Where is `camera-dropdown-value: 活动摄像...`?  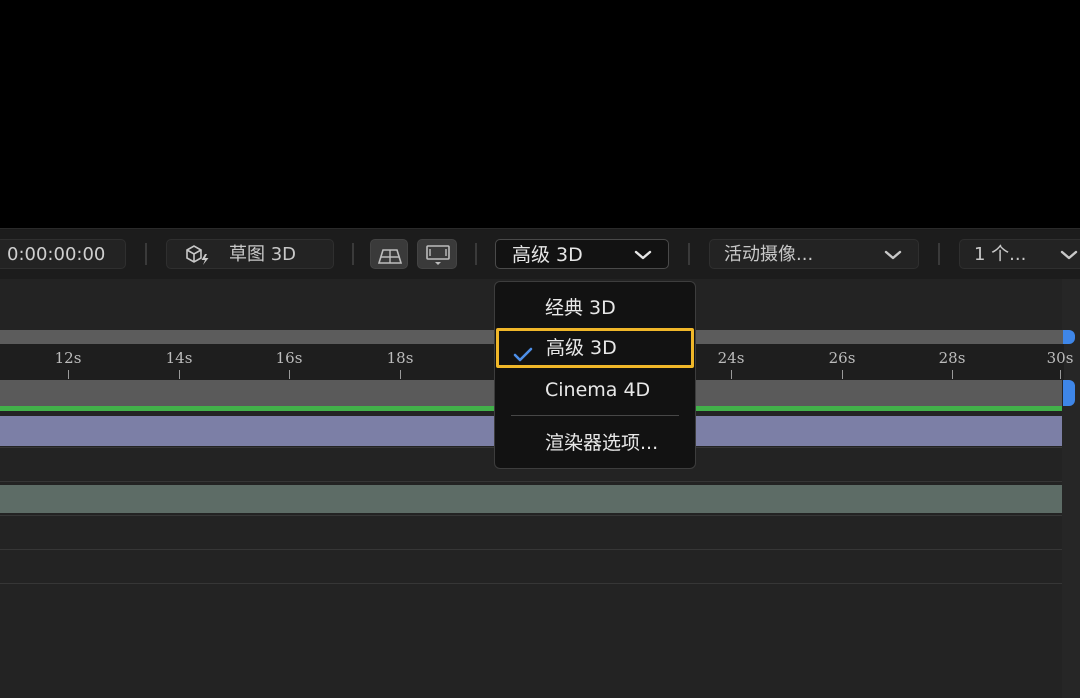 camera-dropdown-value: 活动摄像... is located at coordinates (769, 254).